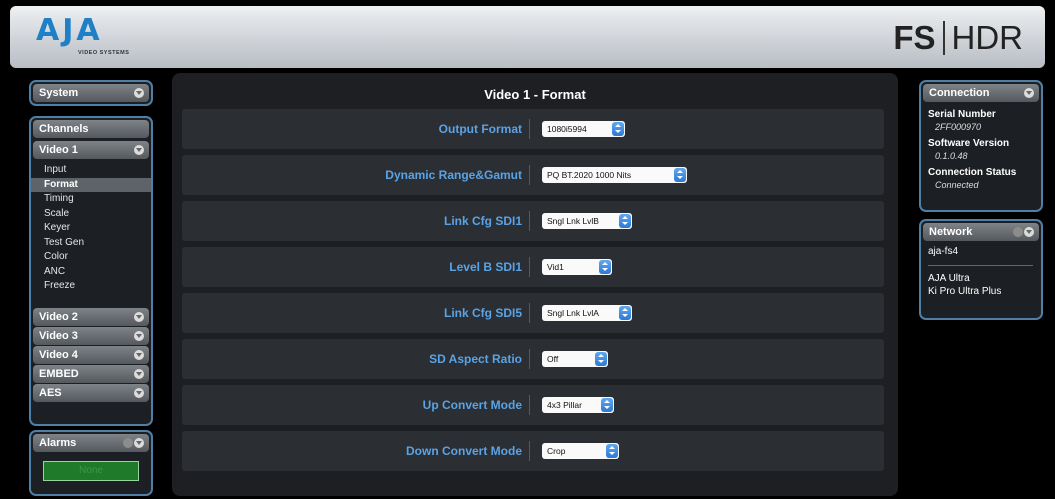  What do you see at coordinates (482, 313) in the screenshot?
I see `param-label: Link Cfg SDI5` at bounding box center [482, 313].